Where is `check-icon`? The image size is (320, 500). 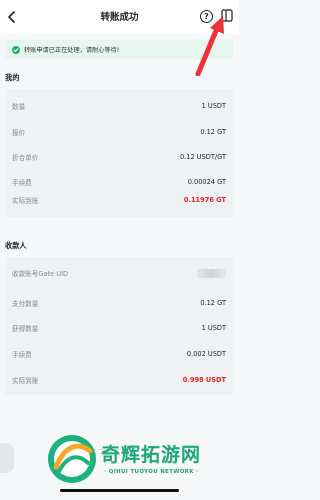 check-icon is located at coordinates (16, 49).